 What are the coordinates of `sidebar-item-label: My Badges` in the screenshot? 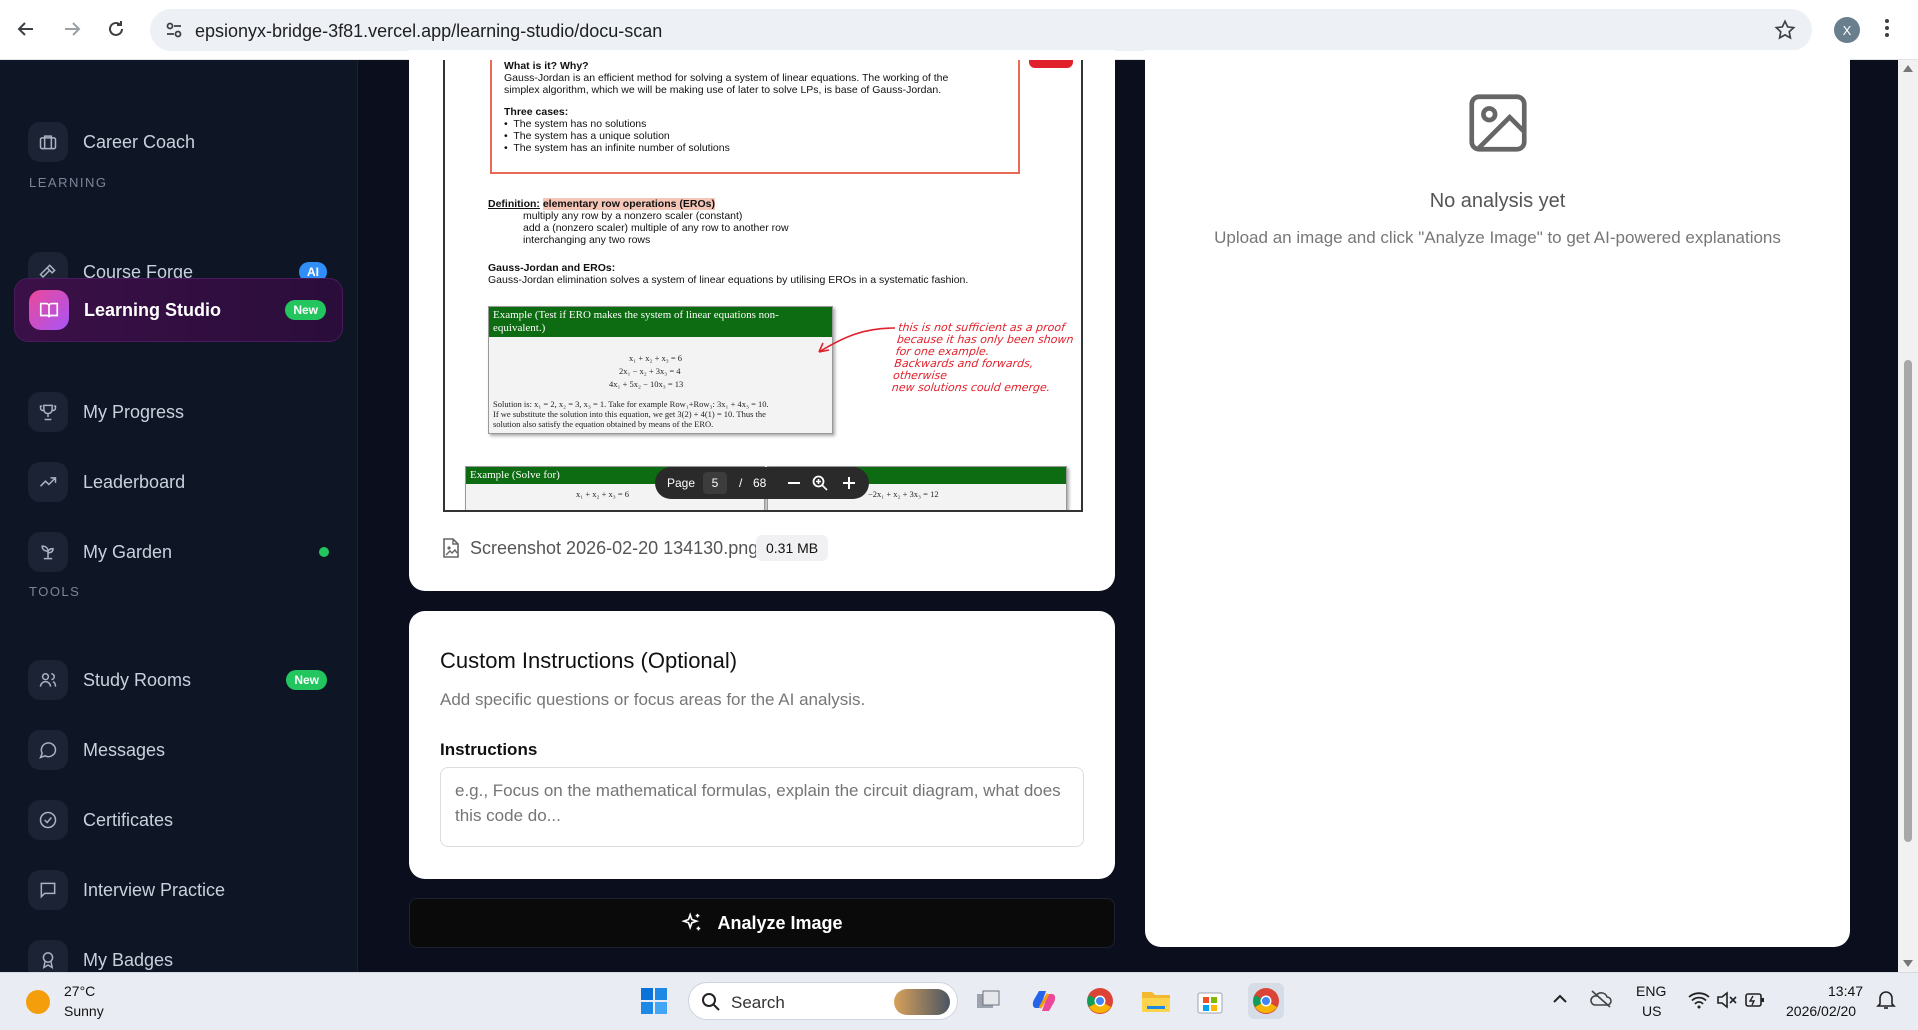 It's located at (128, 959).